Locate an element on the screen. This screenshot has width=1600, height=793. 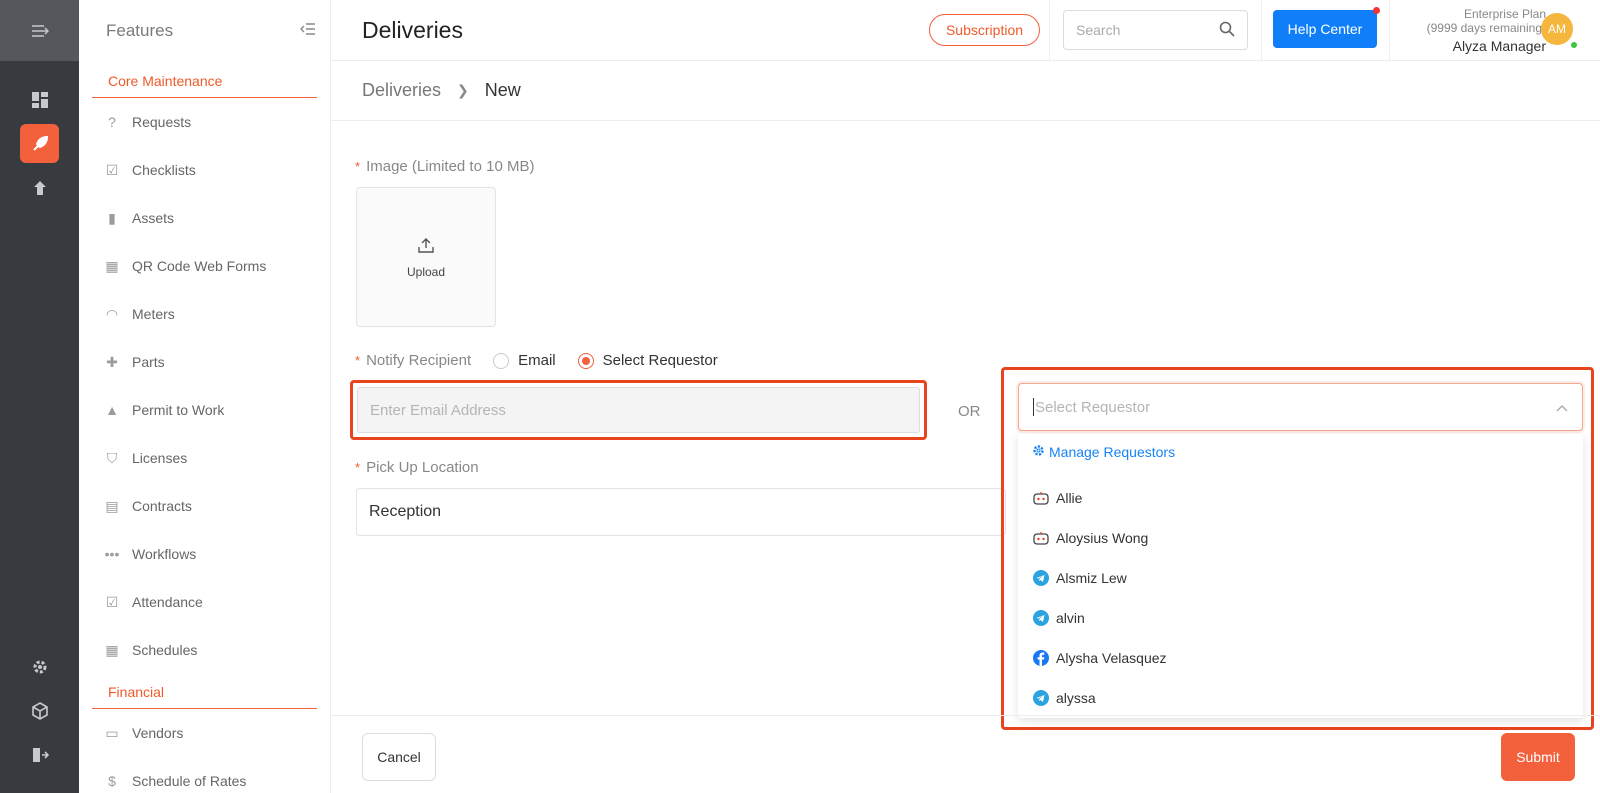
footer-divider is located at coordinates (965, 715).